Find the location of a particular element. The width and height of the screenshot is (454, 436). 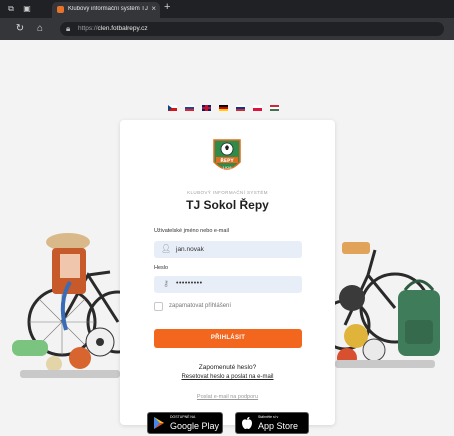

tab-title: Klubový informační systém TJ So is located at coordinates (108, 9).